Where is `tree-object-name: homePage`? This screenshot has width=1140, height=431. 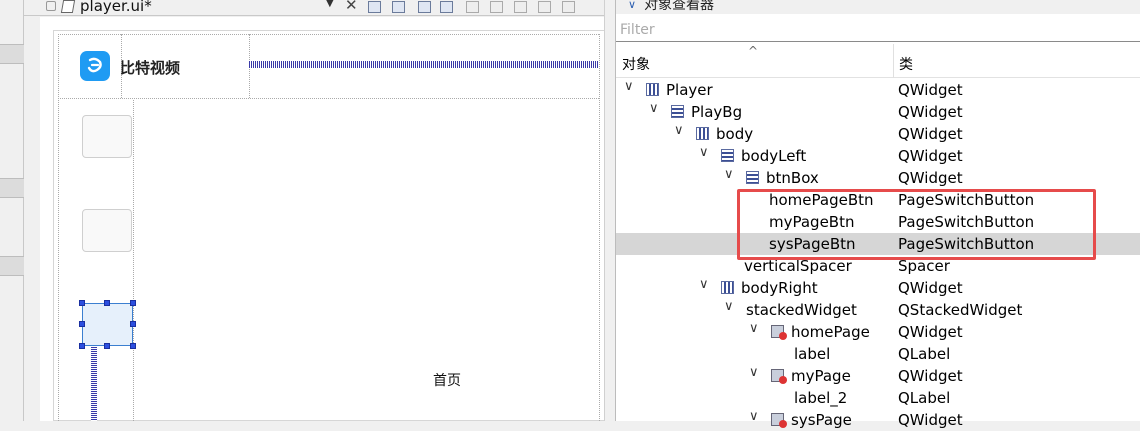
tree-object-name: homePage is located at coordinates (830, 332).